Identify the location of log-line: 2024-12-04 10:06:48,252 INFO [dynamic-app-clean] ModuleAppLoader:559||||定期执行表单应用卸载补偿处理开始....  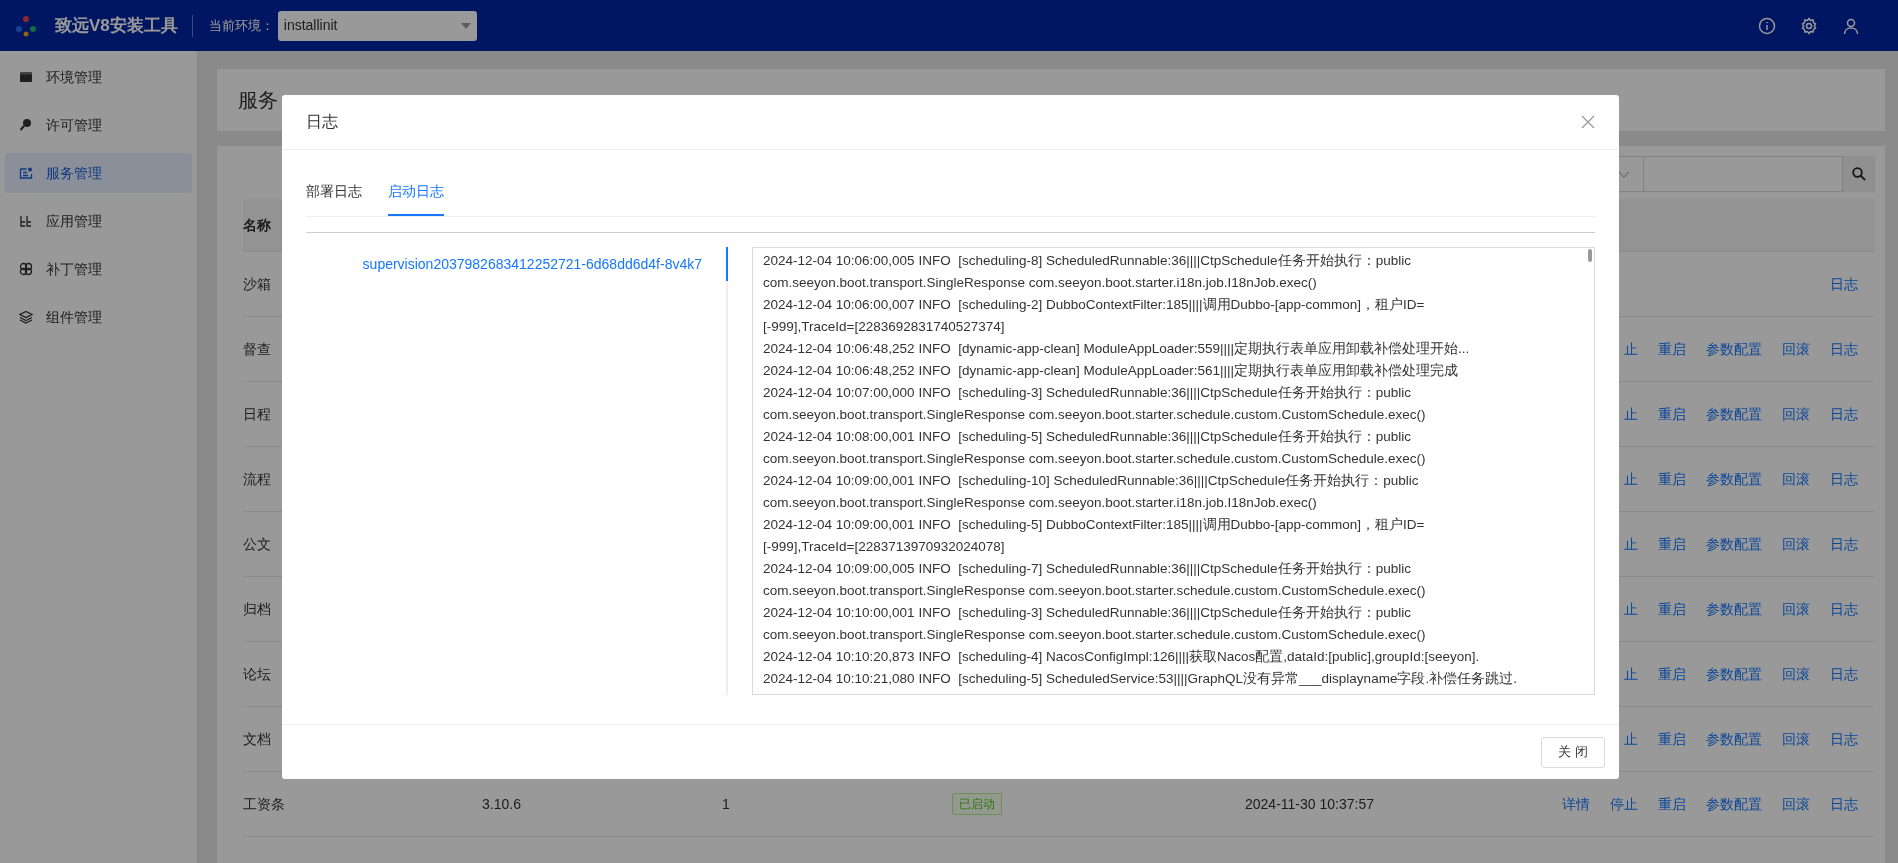
(1117, 349).